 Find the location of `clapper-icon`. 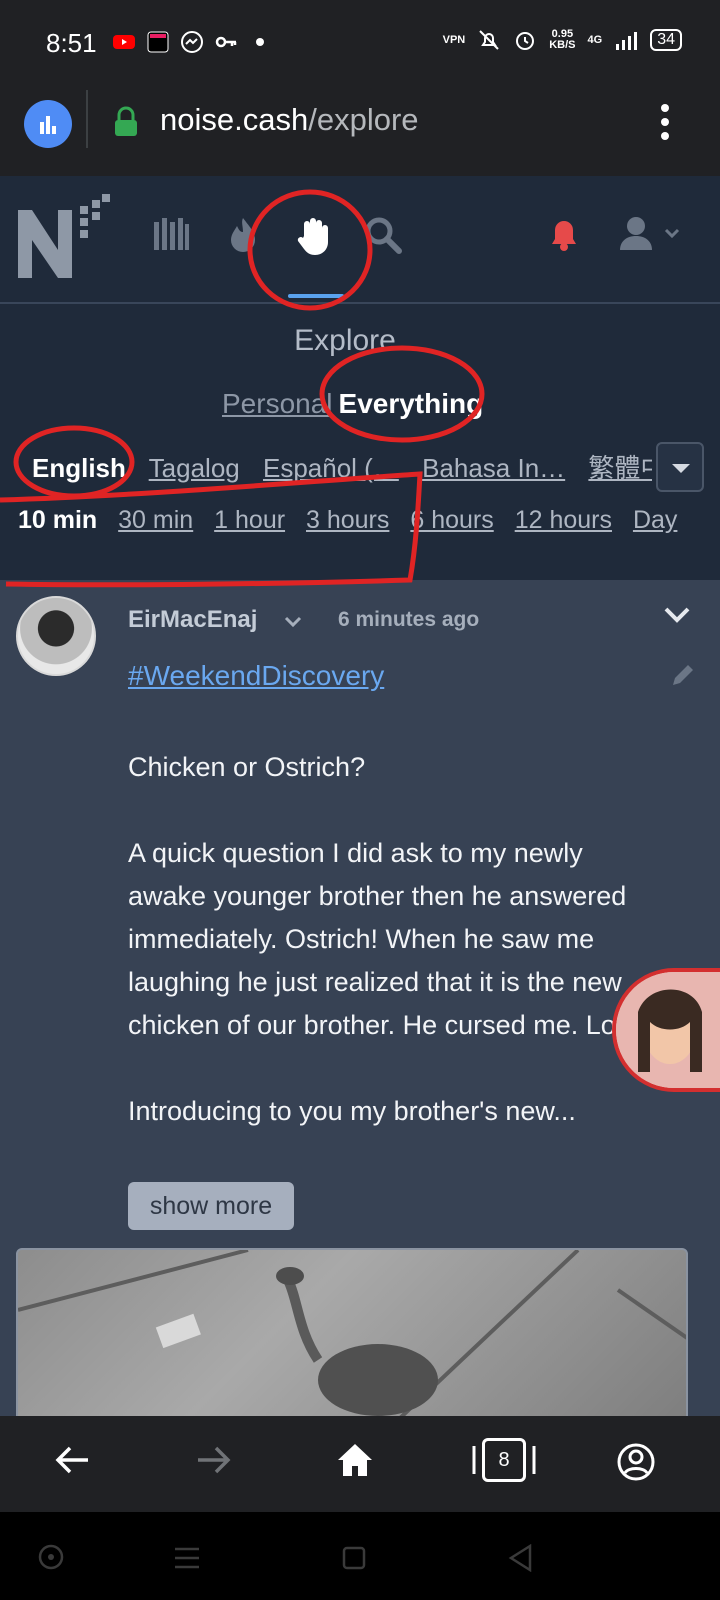

clapper-icon is located at coordinates (158, 42).